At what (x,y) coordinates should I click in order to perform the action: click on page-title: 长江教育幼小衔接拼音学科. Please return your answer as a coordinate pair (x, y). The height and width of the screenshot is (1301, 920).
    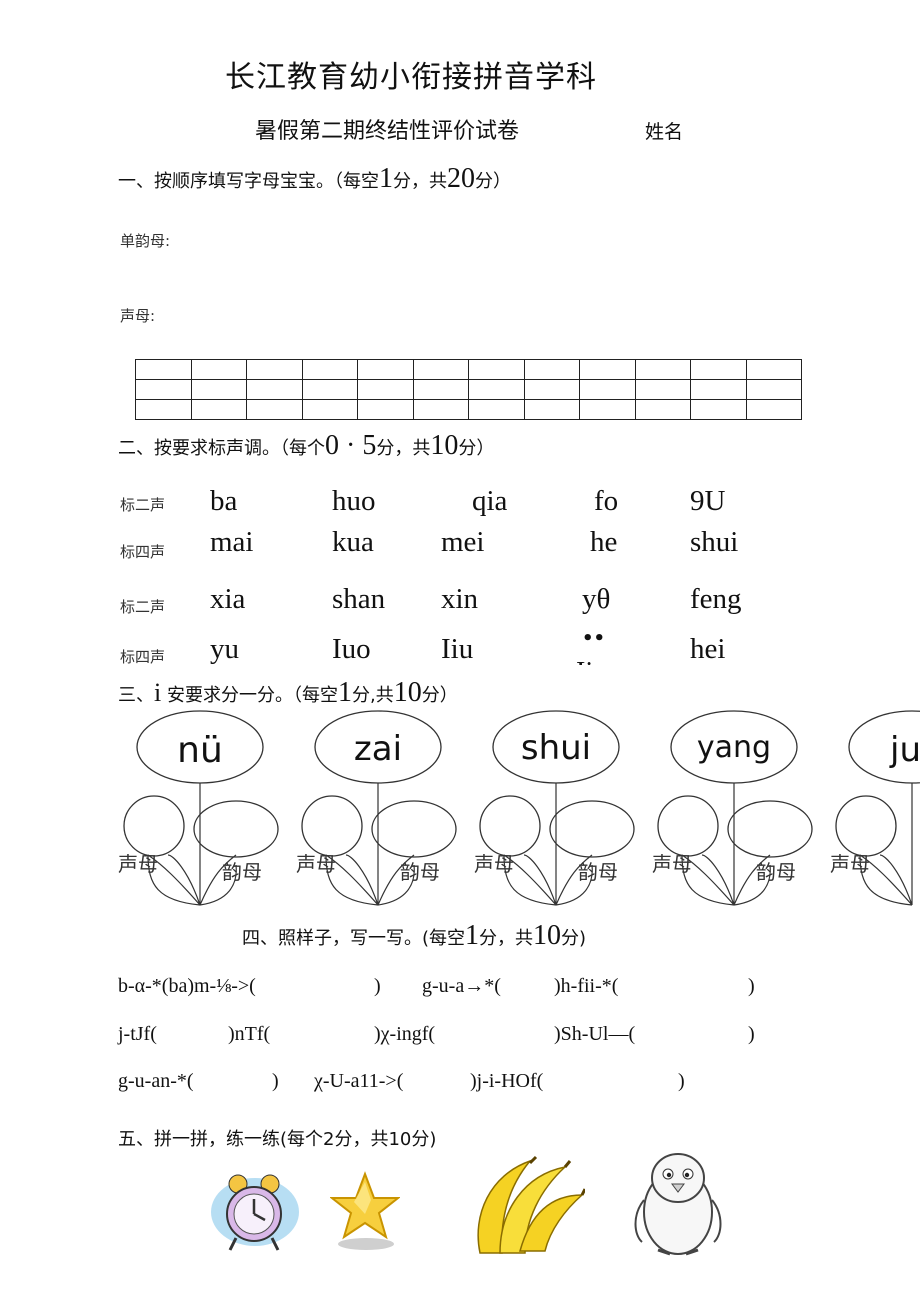
    Looking at the image, I should click on (411, 77).